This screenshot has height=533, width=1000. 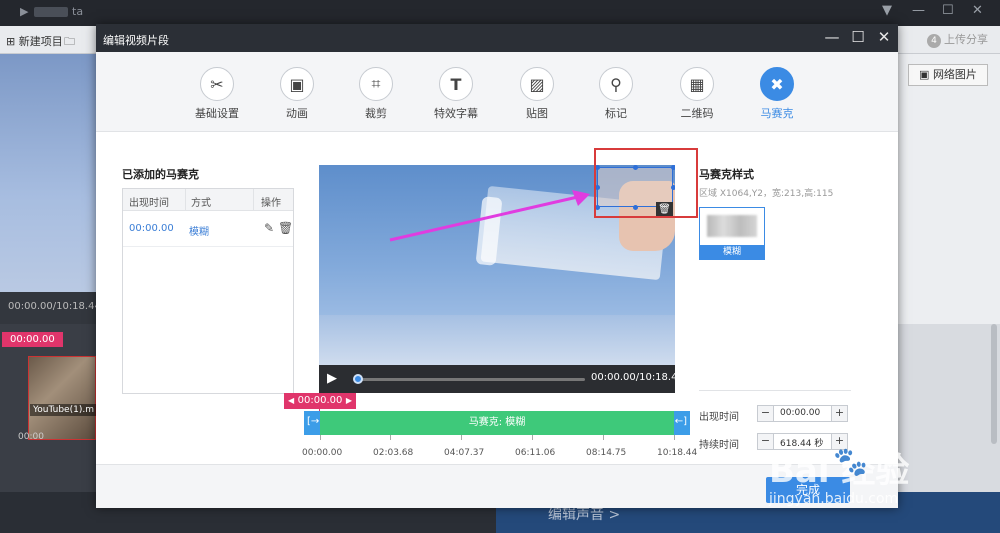 What do you see at coordinates (313, 421) in the screenshot?
I see `segment-start-handle-icon: [→` at bounding box center [313, 421].